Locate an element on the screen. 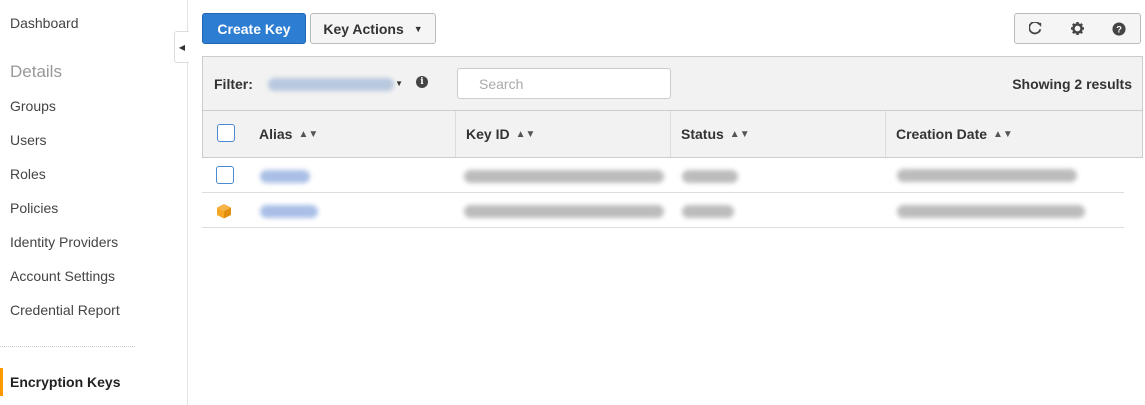  sidebar-item-groups: Groups is located at coordinates (33, 106).